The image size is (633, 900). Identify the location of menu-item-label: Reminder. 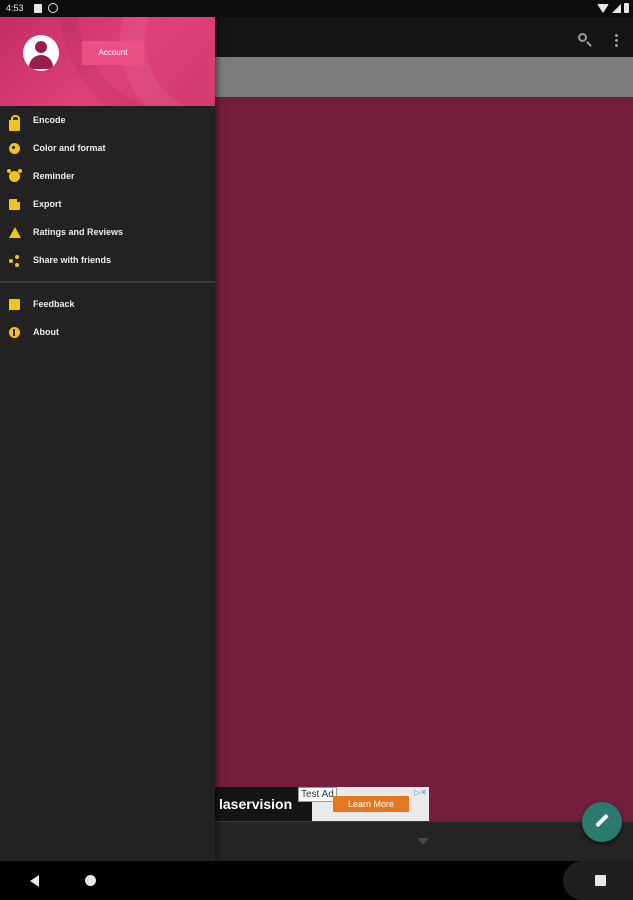
(54, 176).